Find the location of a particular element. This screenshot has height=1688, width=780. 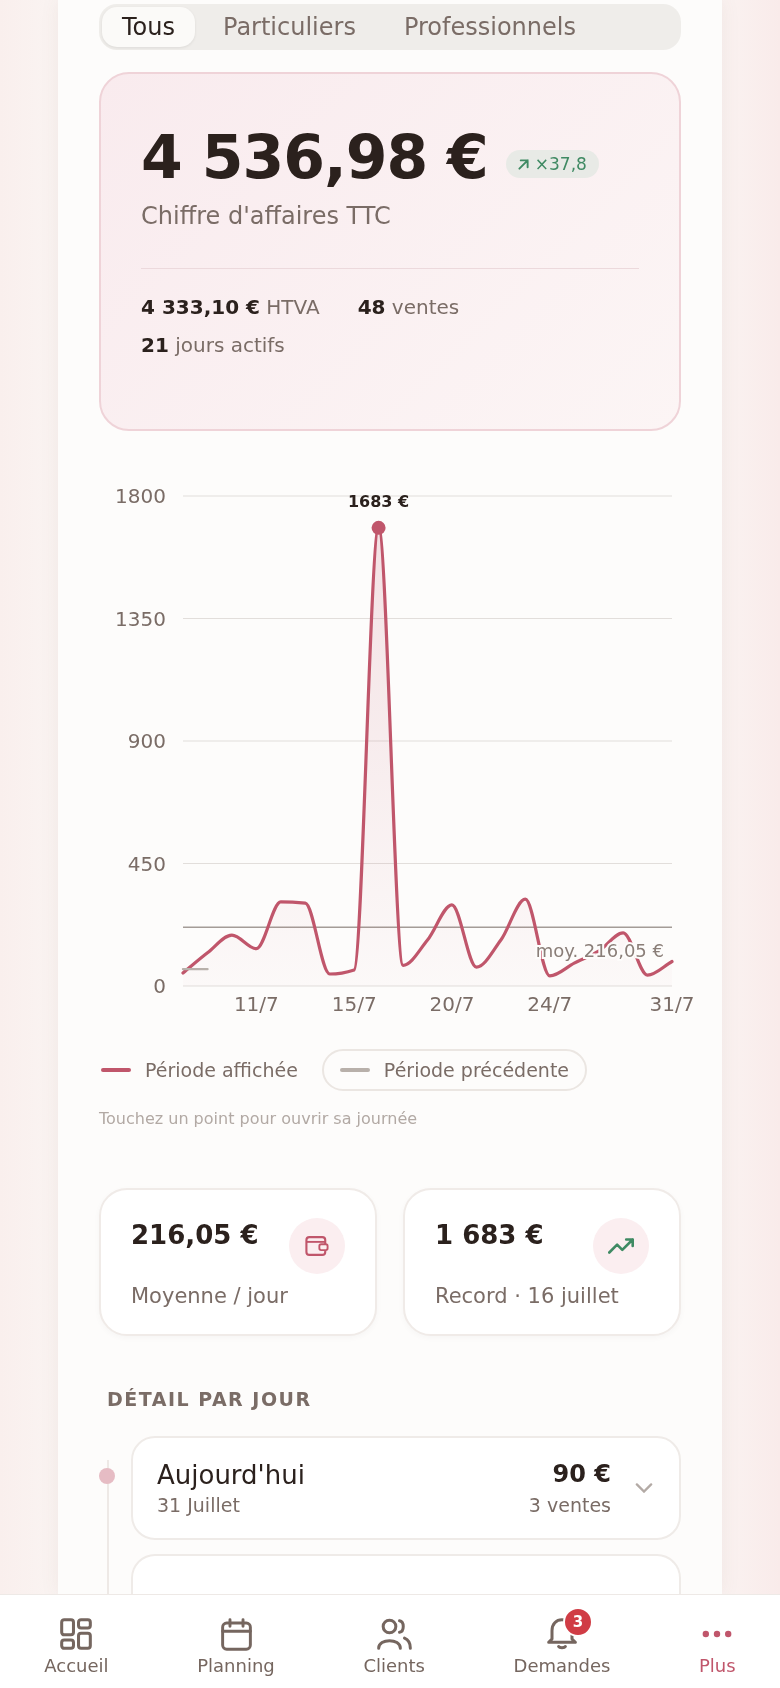

trending-up-icon is located at coordinates (621, 1246).